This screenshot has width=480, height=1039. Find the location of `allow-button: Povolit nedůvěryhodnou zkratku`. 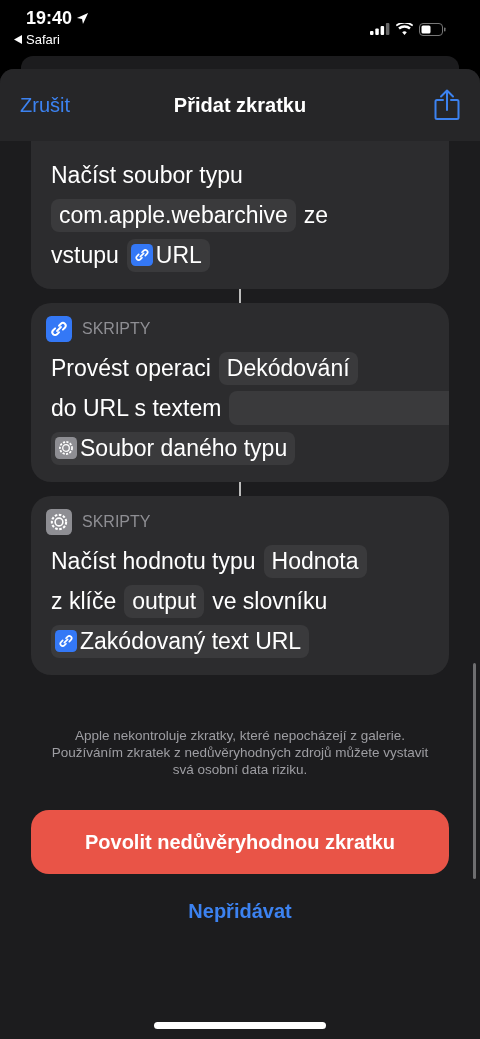

allow-button: Povolit nedůvěryhodnou zkratku is located at coordinates (240, 842).